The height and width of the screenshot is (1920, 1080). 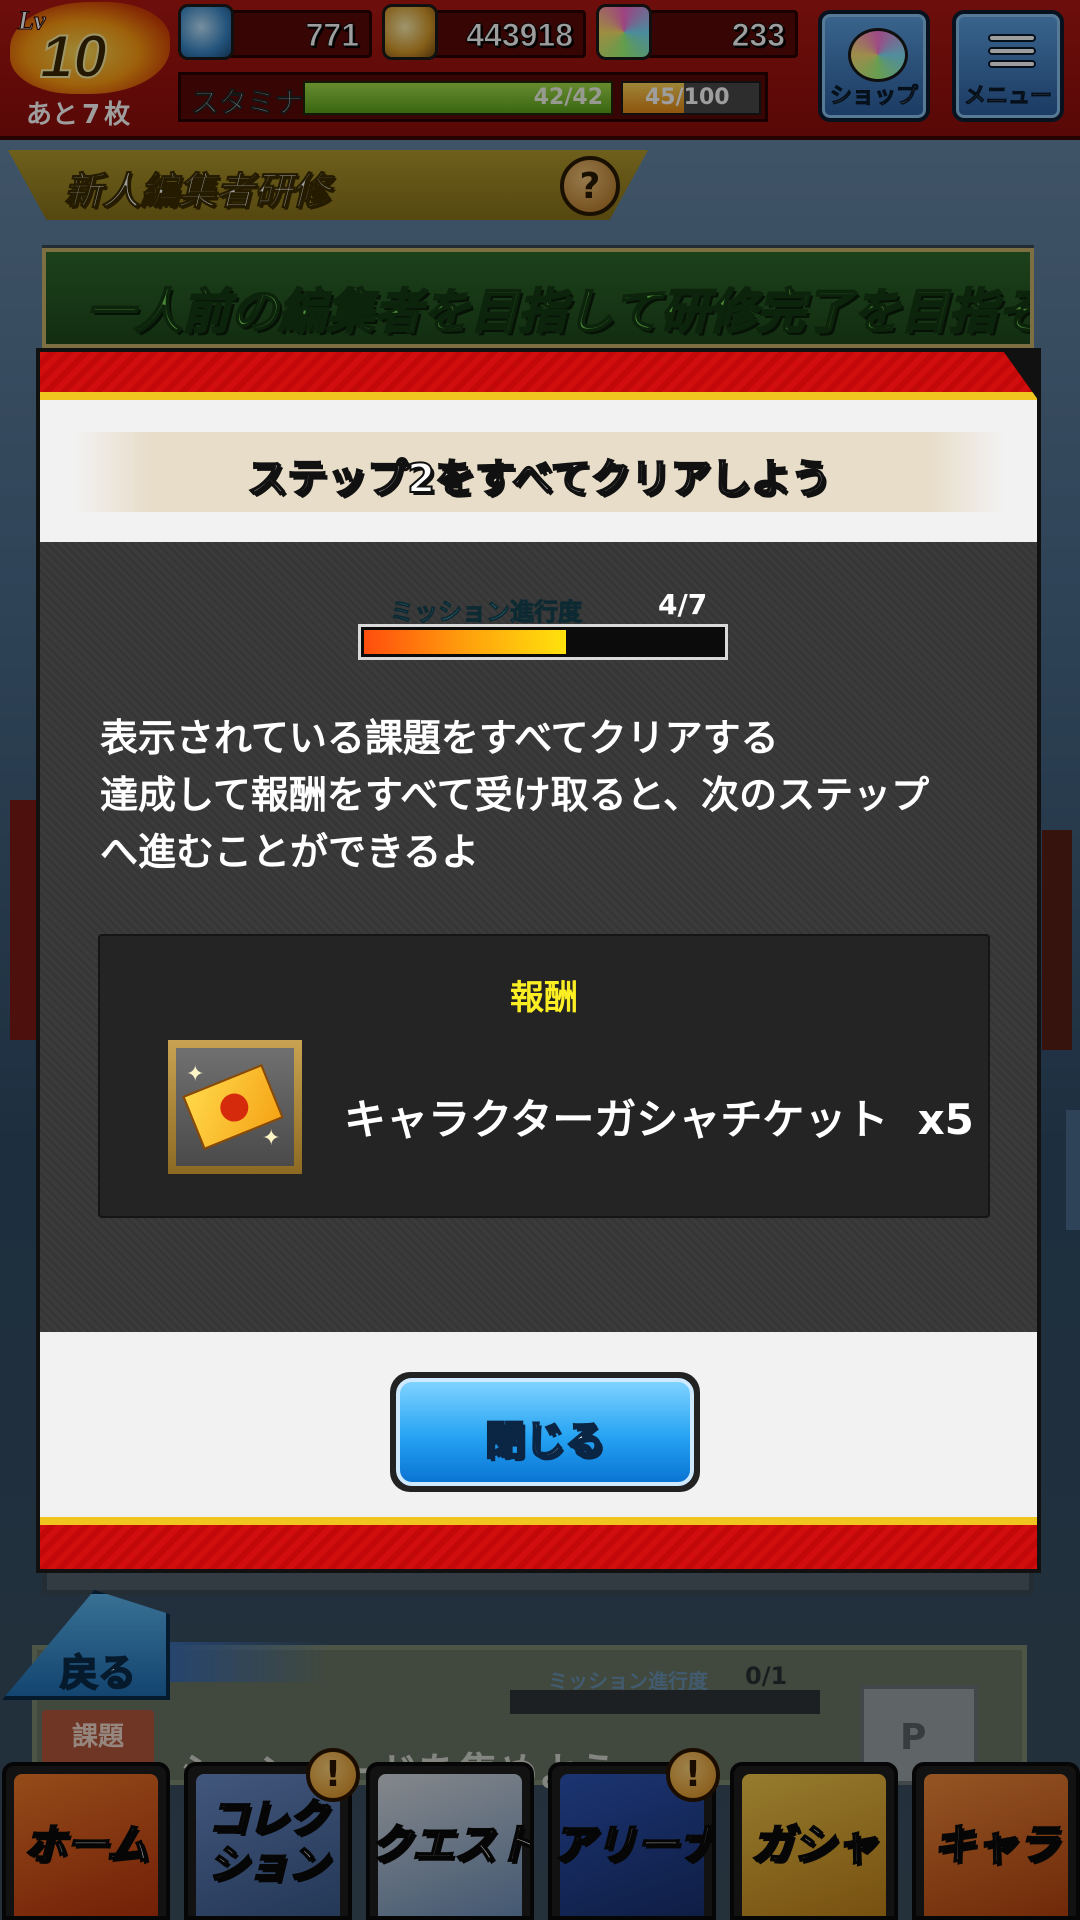 I want to click on mission-progress-fill, so click(x=465, y=642).